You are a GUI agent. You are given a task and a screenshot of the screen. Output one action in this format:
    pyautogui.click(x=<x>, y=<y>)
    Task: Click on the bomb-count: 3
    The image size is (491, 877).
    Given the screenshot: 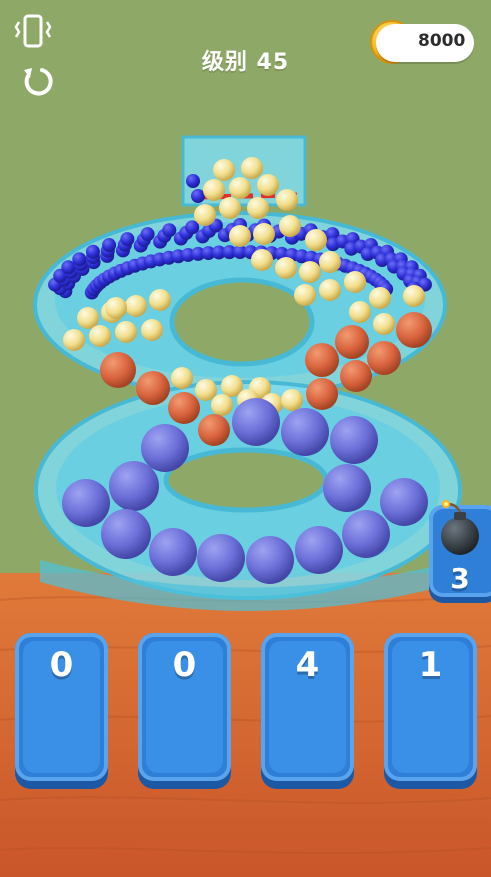 What is the action you would take?
    pyautogui.click(x=460, y=578)
    